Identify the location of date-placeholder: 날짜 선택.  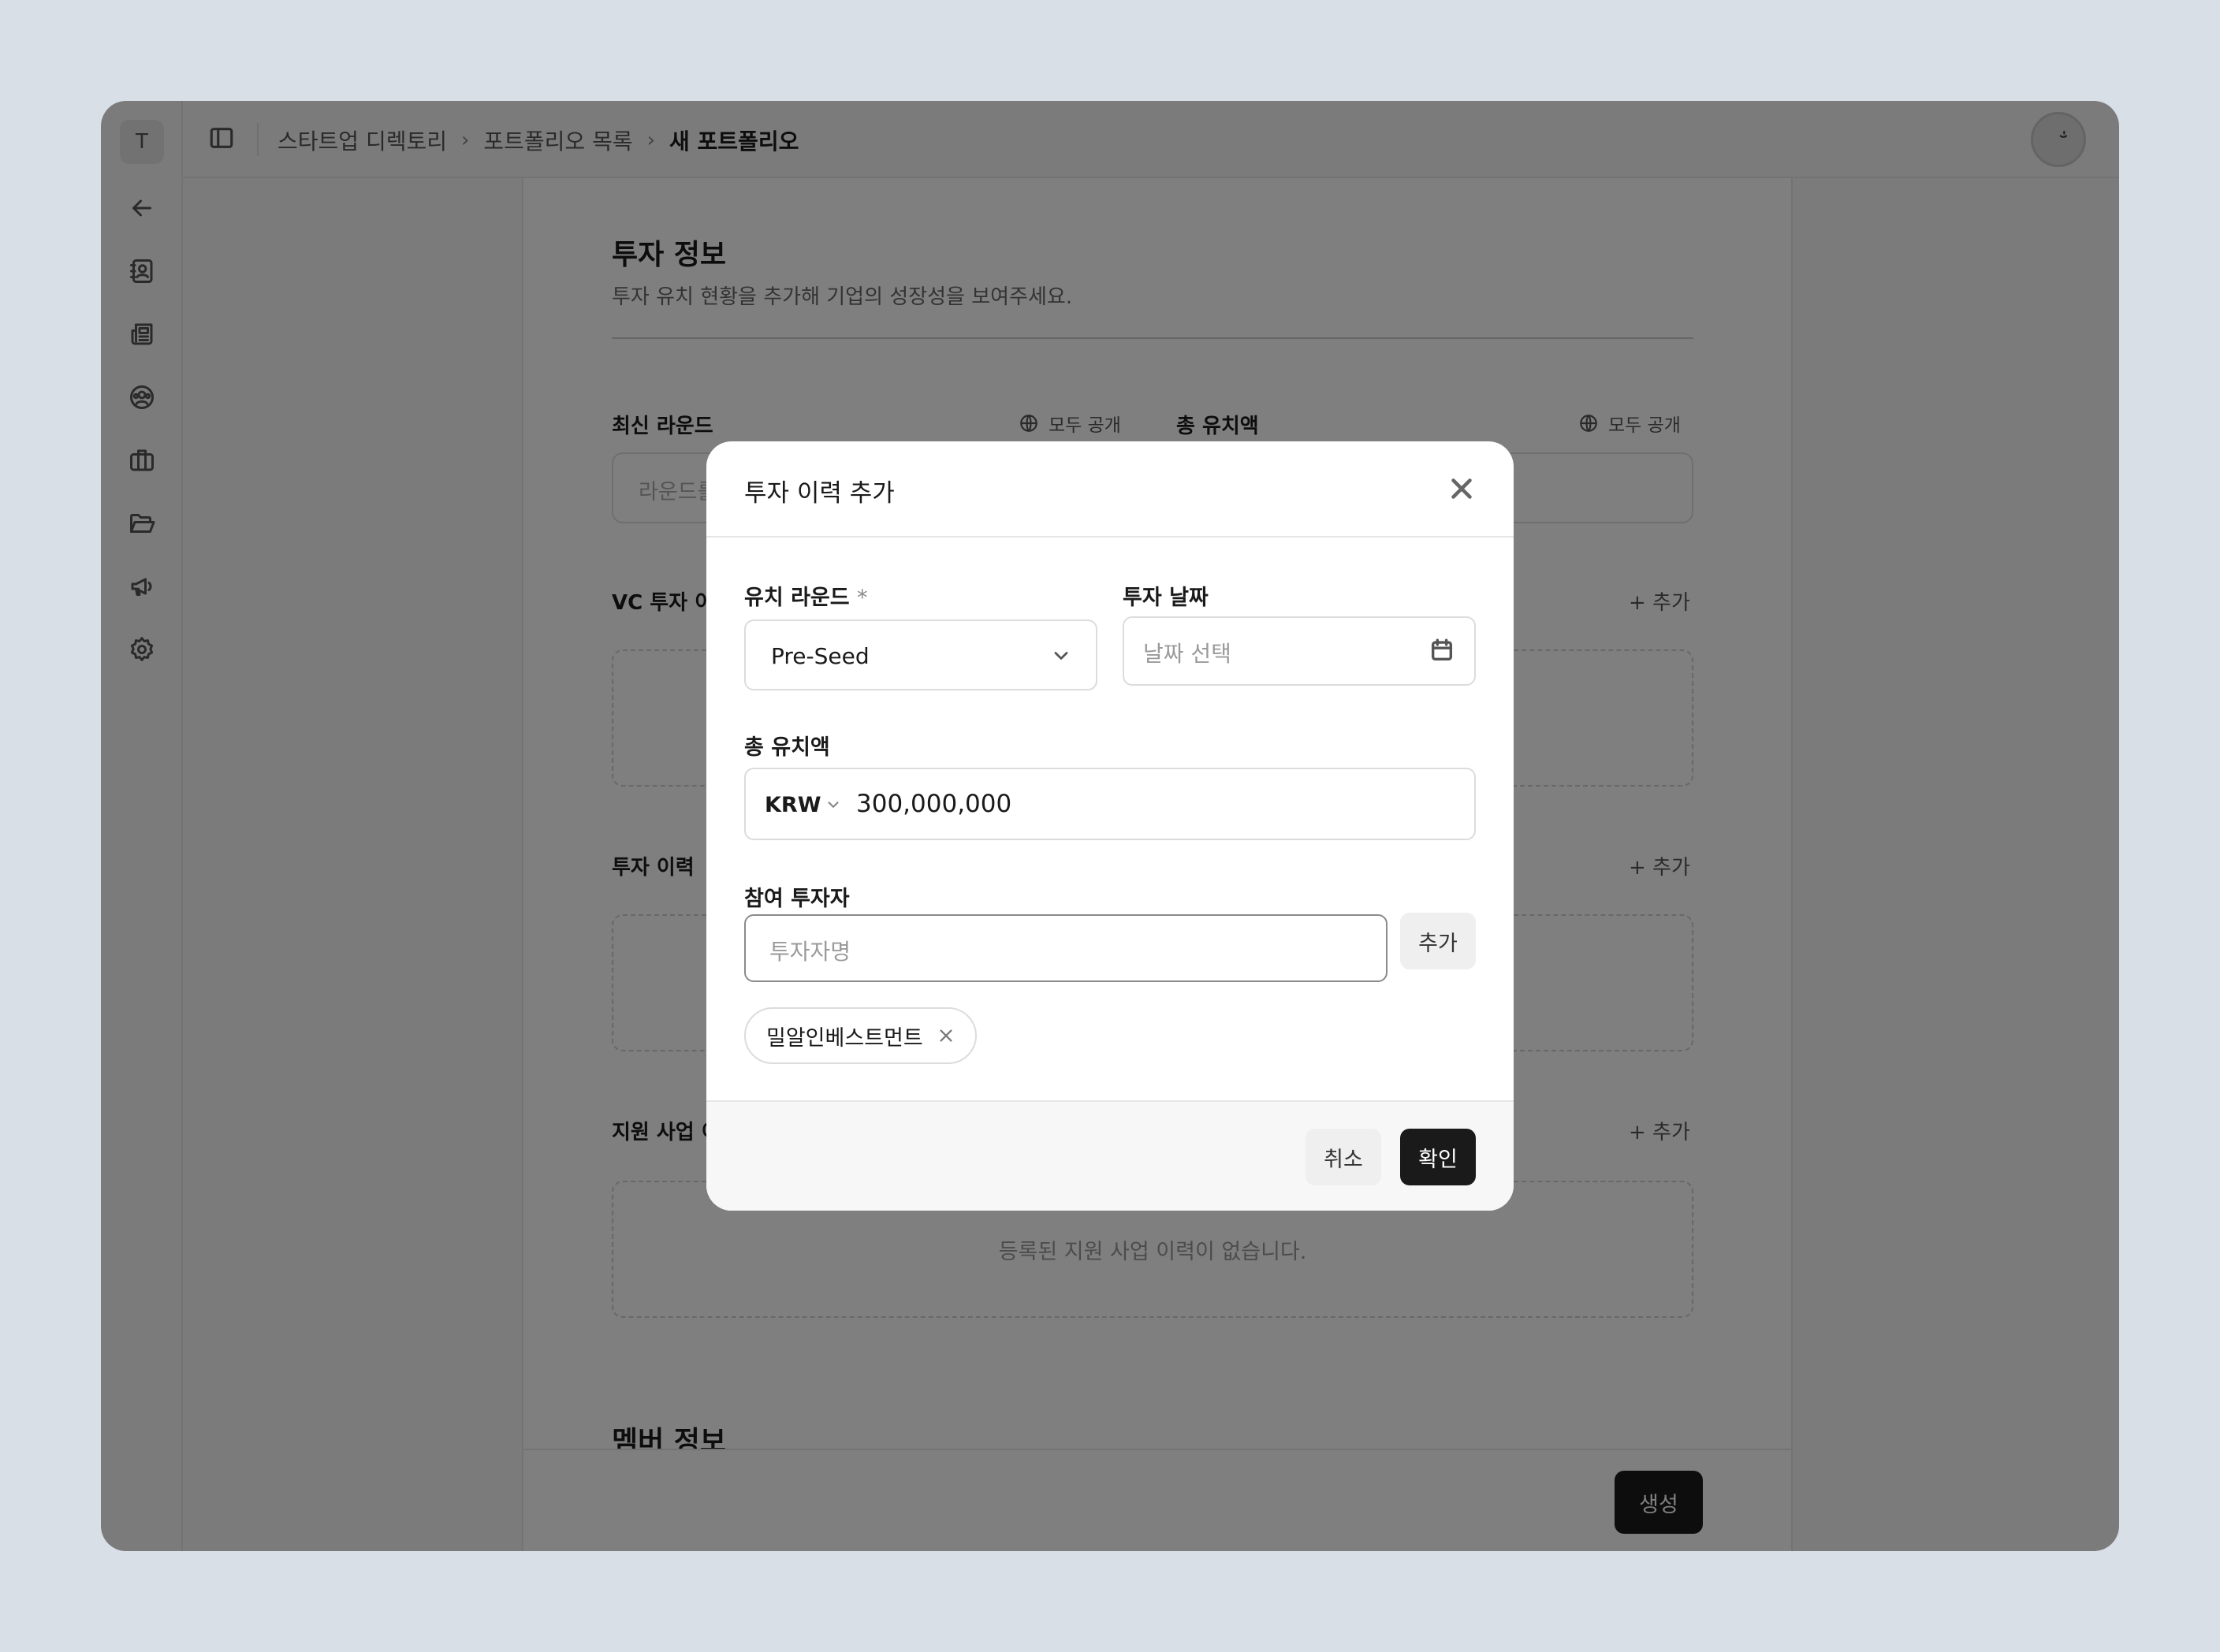
(1187, 654).